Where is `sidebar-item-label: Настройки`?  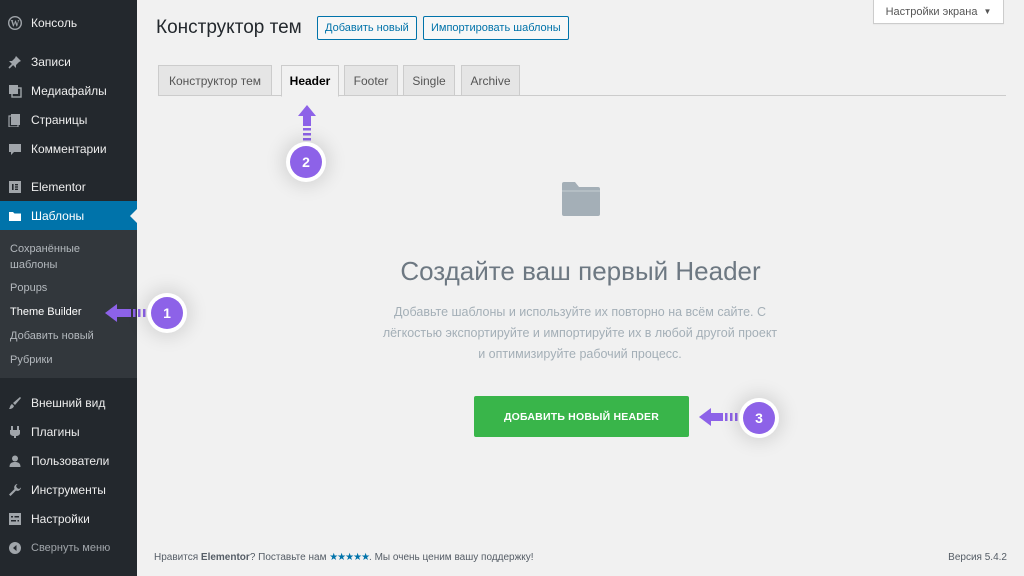 sidebar-item-label: Настройки is located at coordinates (60, 518).